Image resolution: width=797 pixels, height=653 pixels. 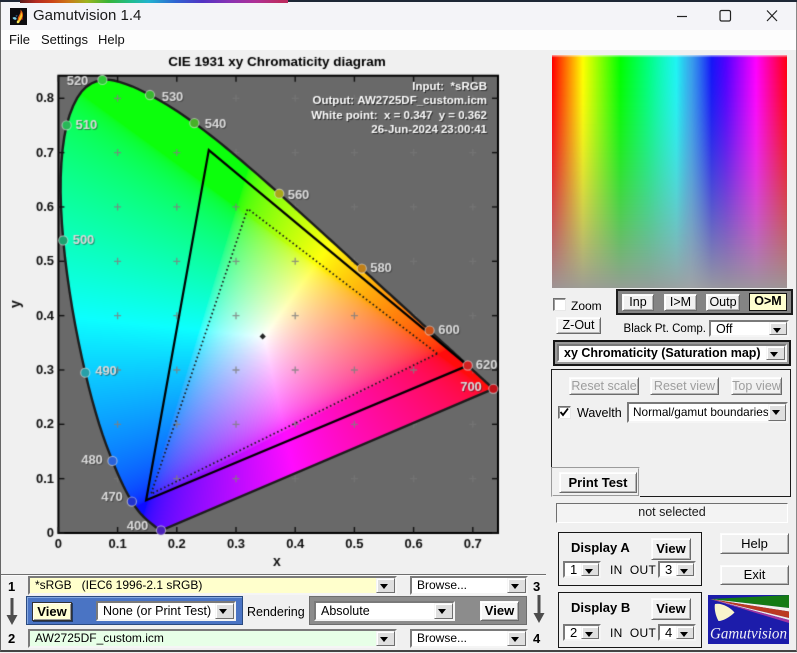 What do you see at coordinates (748, 634) in the screenshot?
I see `svg-text: Gamutvision` at bounding box center [748, 634].